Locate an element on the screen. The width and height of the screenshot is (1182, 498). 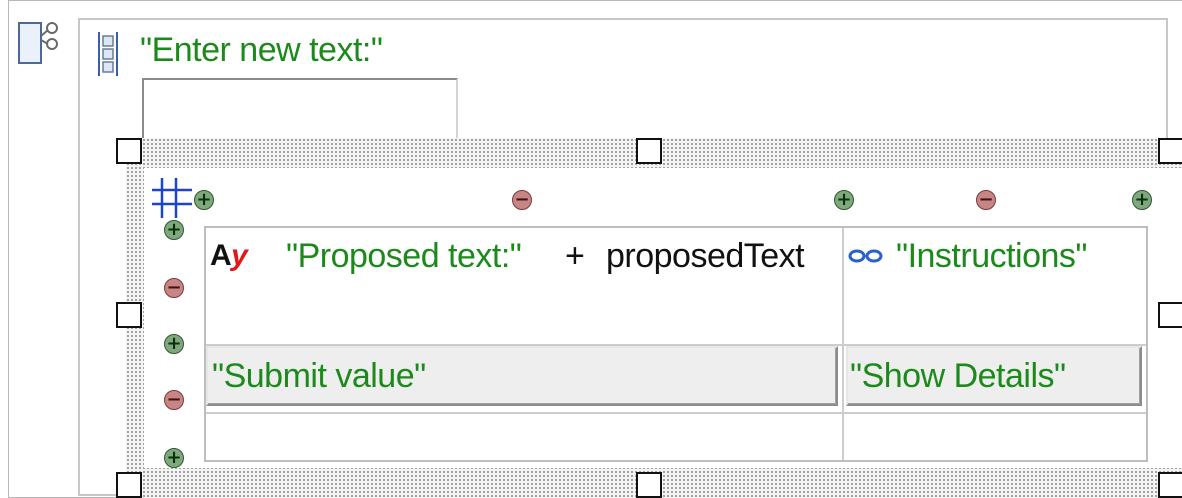
concat-operator: + is located at coordinates (575, 256).